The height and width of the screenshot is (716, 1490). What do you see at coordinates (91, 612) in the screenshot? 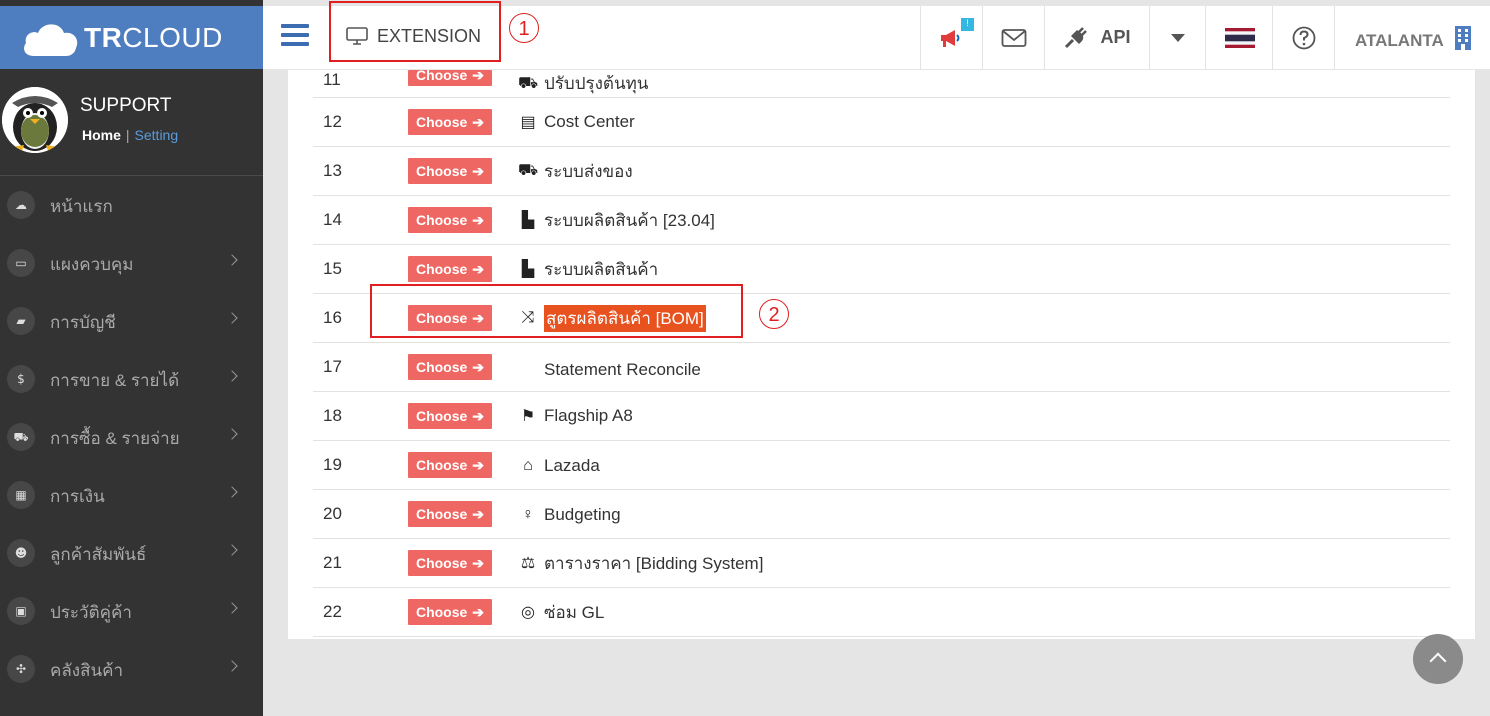
I see `sidebar-item-label: ประวัติคู่ค้า` at bounding box center [91, 612].